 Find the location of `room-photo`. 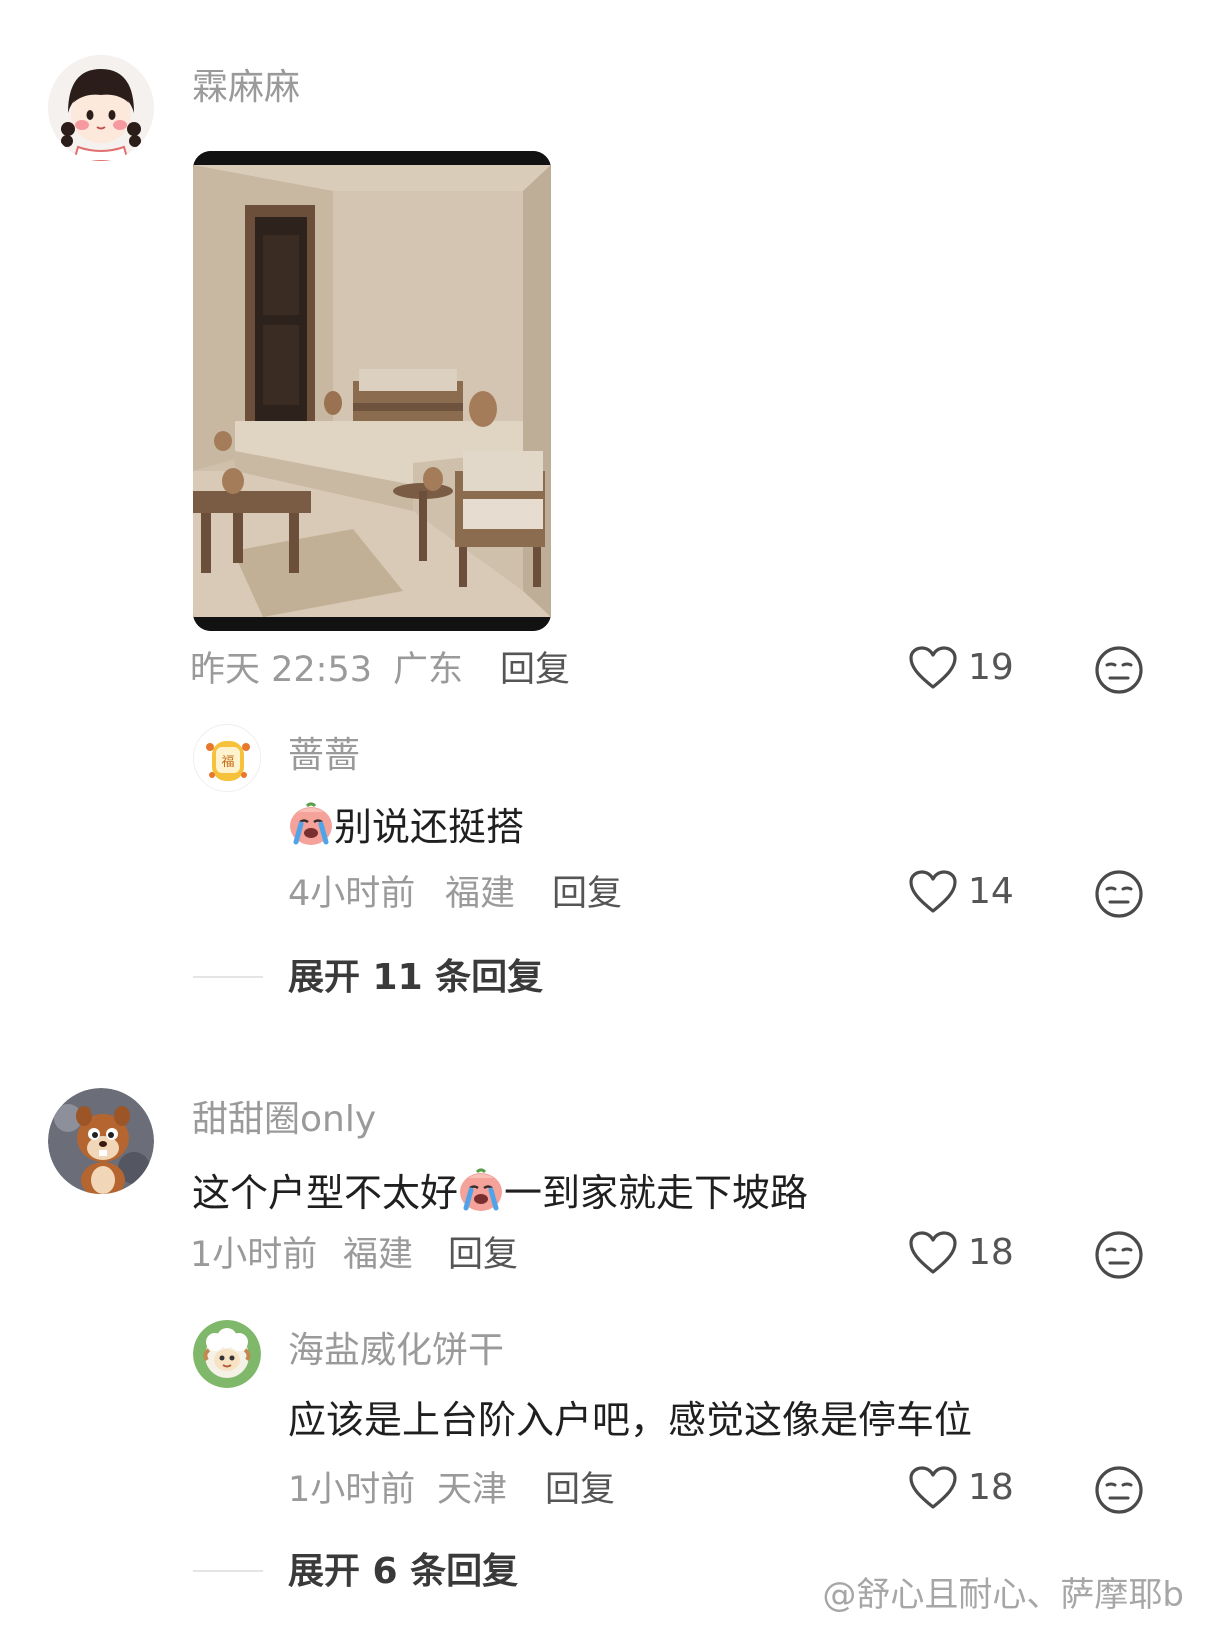

room-photo is located at coordinates (372, 391).